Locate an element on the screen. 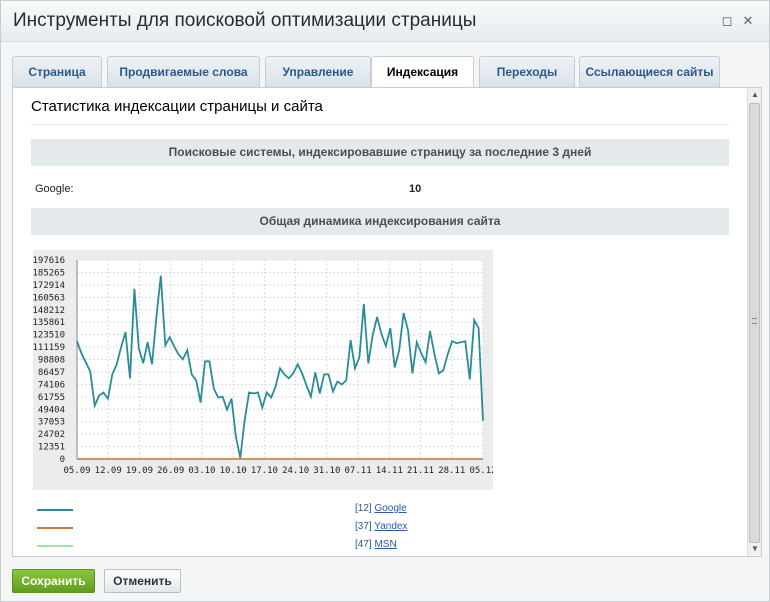  y-tick-label: 123510 is located at coordinates (49, 336).